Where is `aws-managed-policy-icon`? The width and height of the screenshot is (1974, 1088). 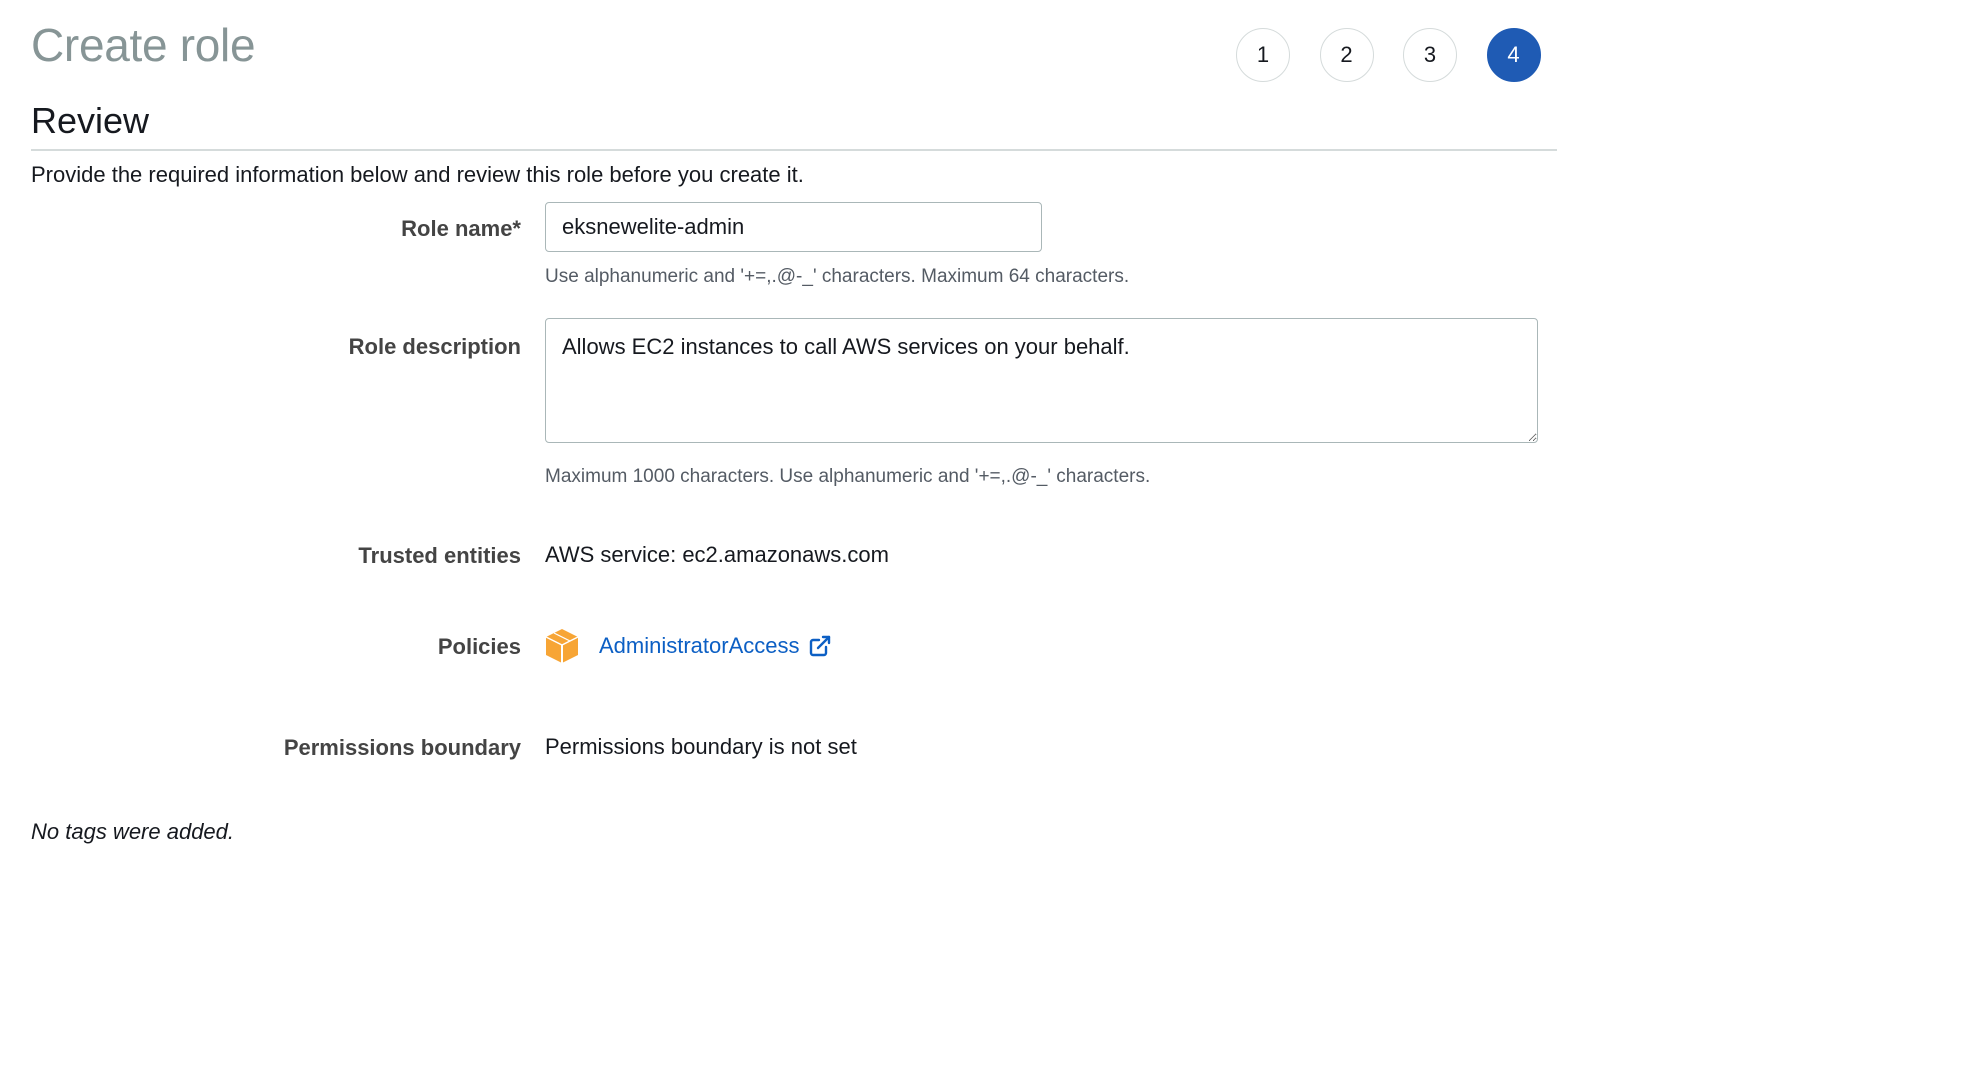 aws-managed-policy-icon is located at coordinates (562, 646).